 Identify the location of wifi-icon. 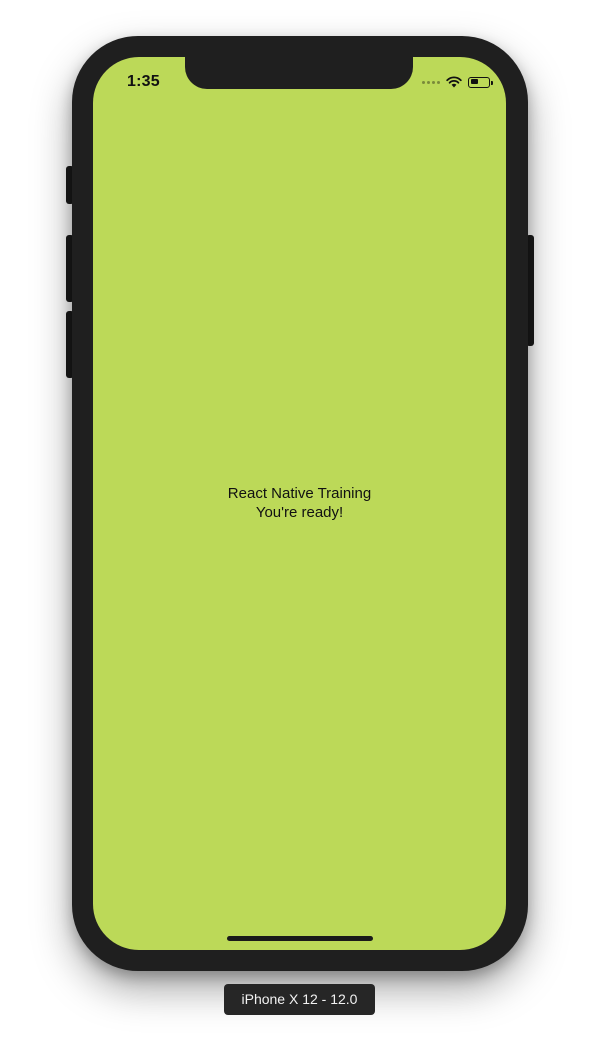
(454, 82).